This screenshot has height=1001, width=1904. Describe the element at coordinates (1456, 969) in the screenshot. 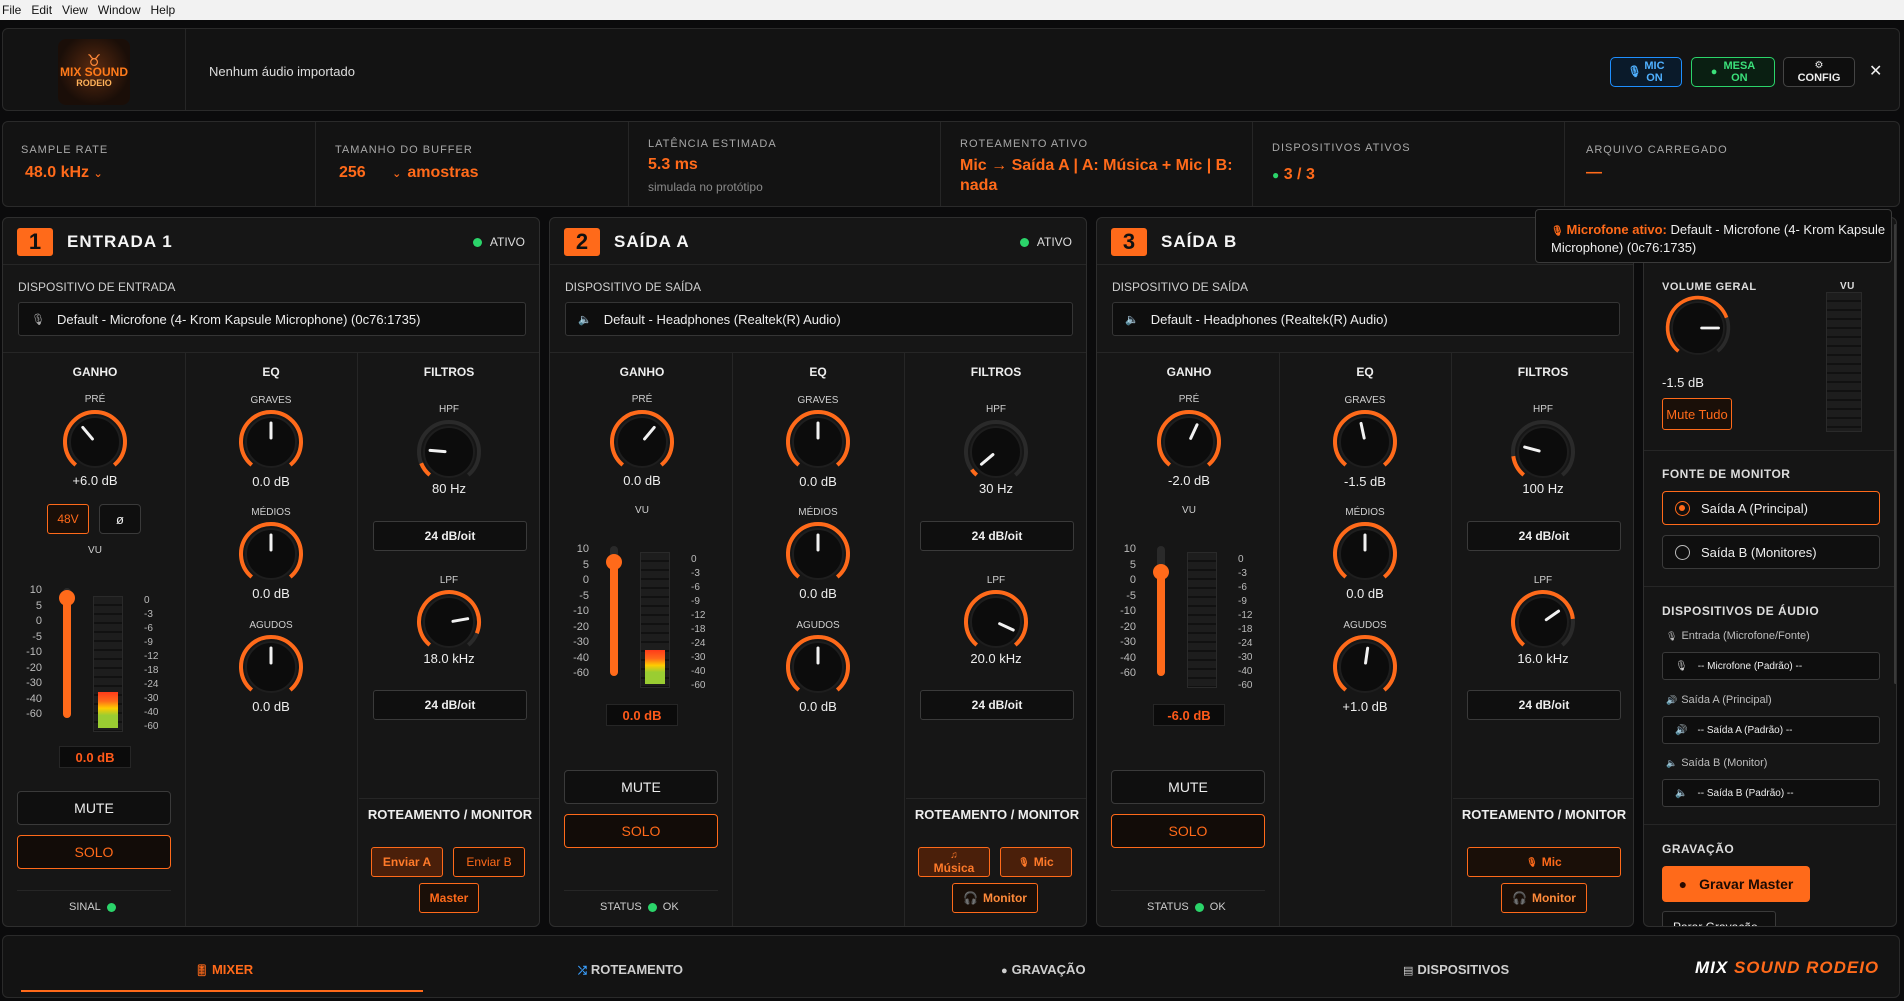

I see `tab-devices: ▤ DISPOSITIVOS` at that location.